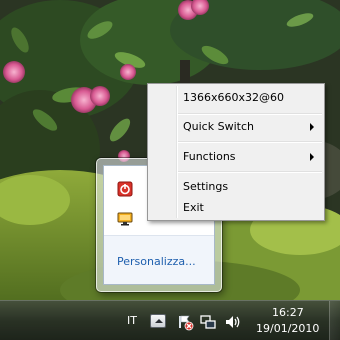 The image size is (340, 340). I want to click on show-hidden-icons-button, so click(158, 321).